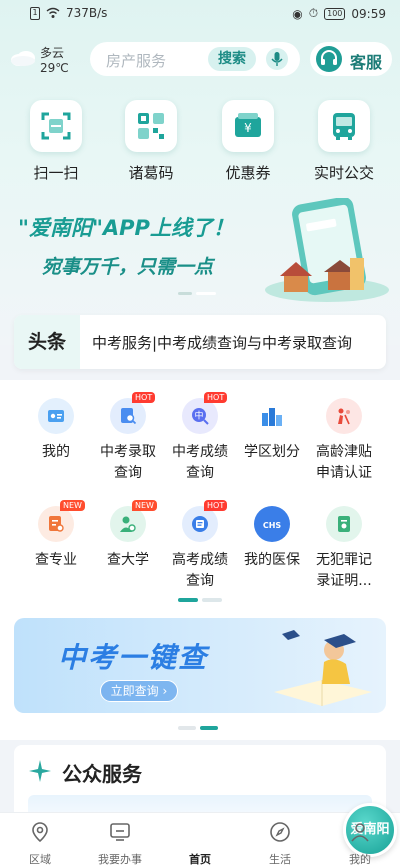  What do you see at coordinates (120, 832) in the screenshot?
I see `monitor-icon` at bounding box center [120, 832].